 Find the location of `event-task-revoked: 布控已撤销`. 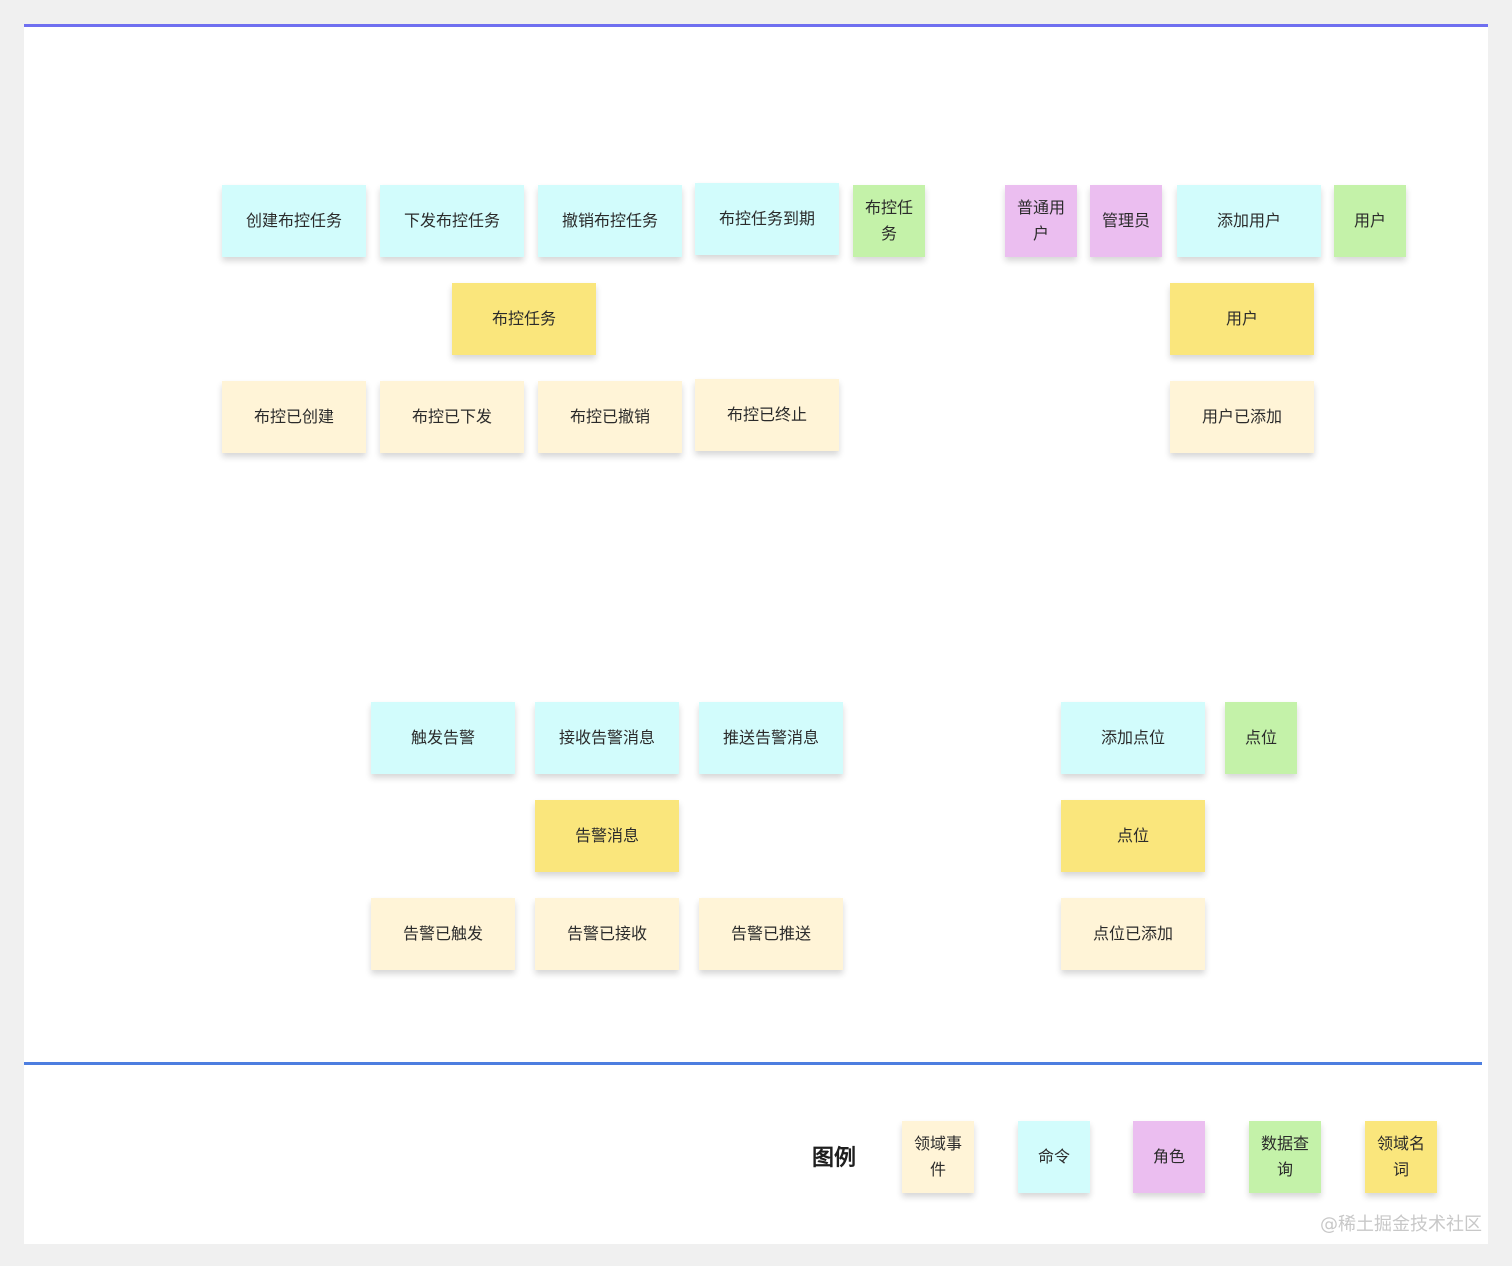

event-task-revoked: 布控已撤销 is located at coordinates (610, 417).